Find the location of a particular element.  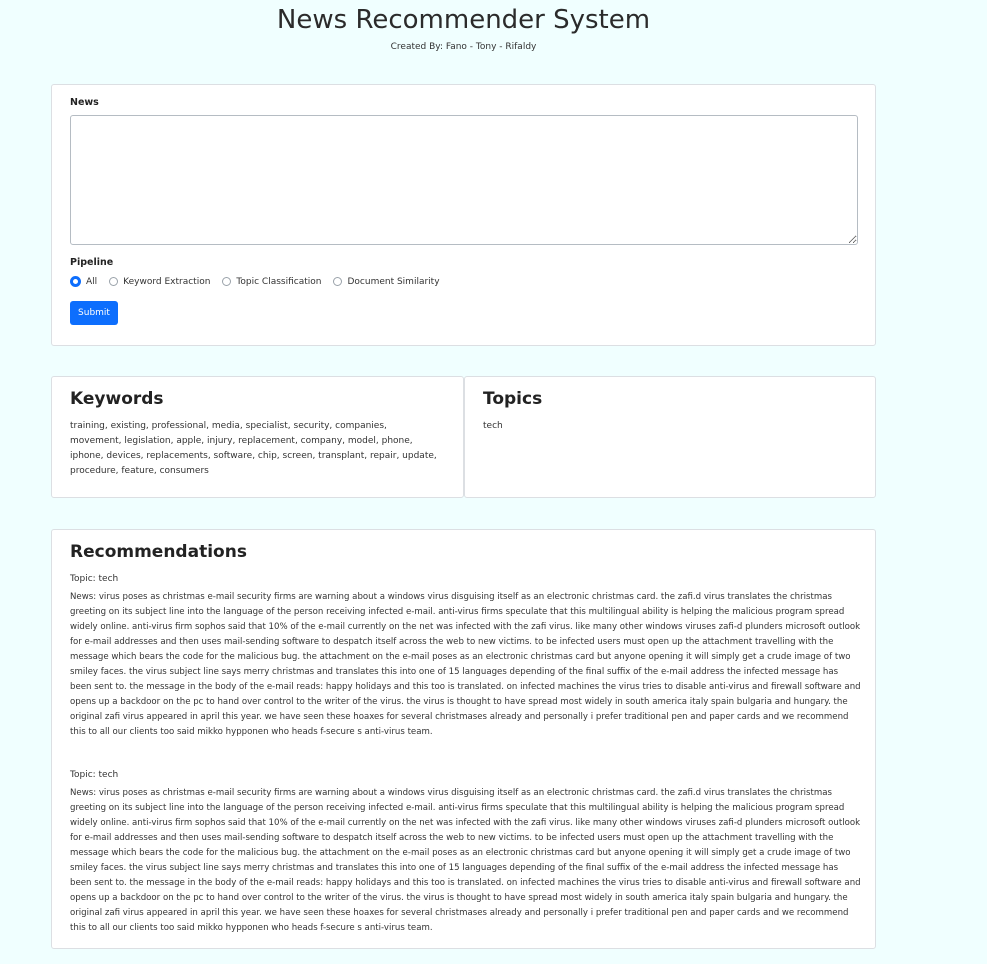

topics-card: Topics tech is located at coordinates (670, 437).